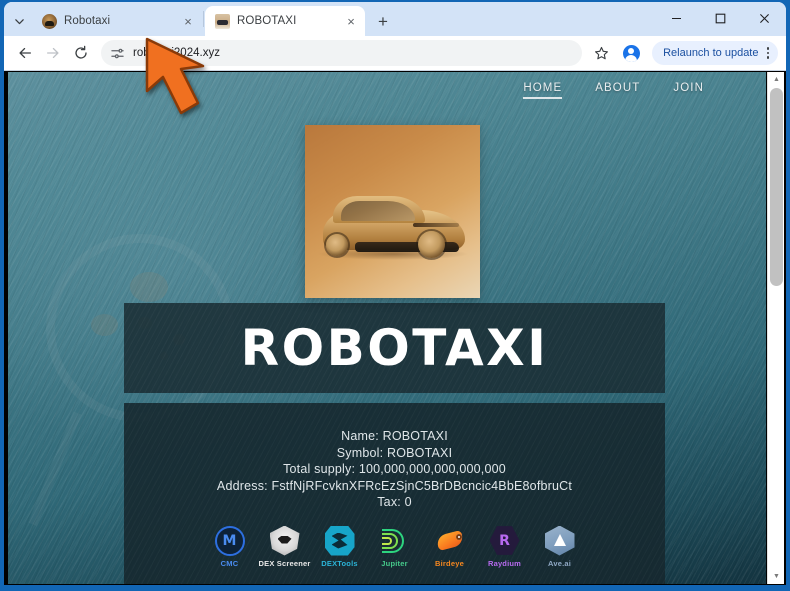 This screenshot has height=591, width=790. What do you see at coordinates (764, 18) in the screenshot?
I see `close-icon` at bounding box center [764, 18].